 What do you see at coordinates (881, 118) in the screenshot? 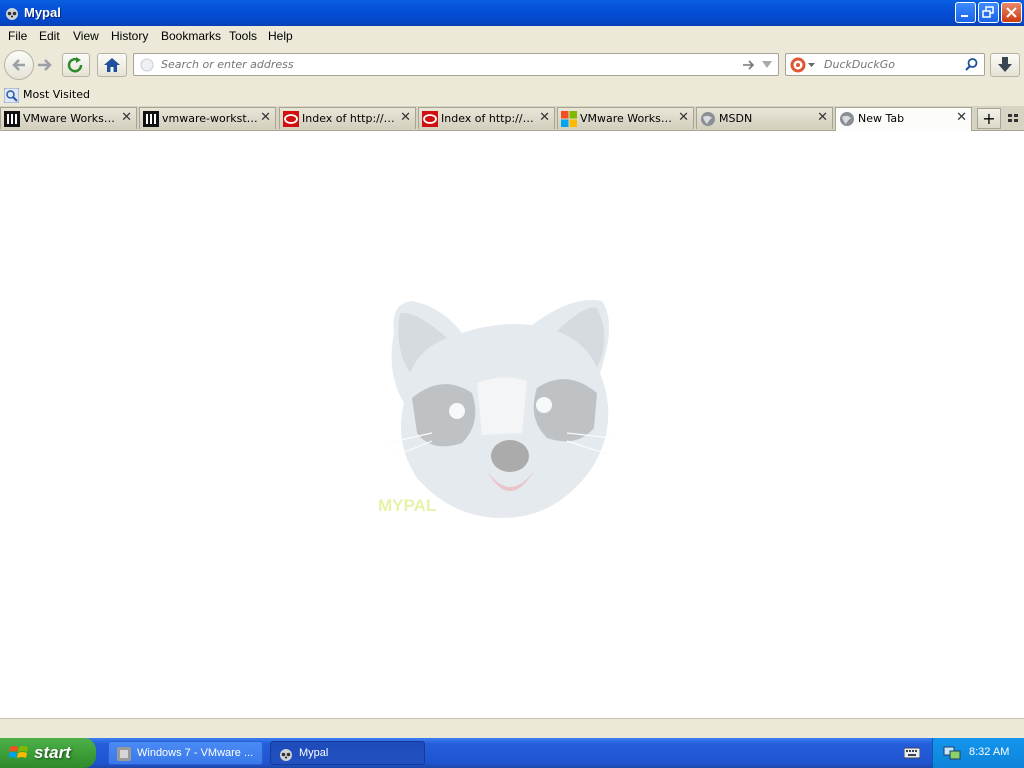
I see `tab-label: New Tab` at bounding box center [881, 118].